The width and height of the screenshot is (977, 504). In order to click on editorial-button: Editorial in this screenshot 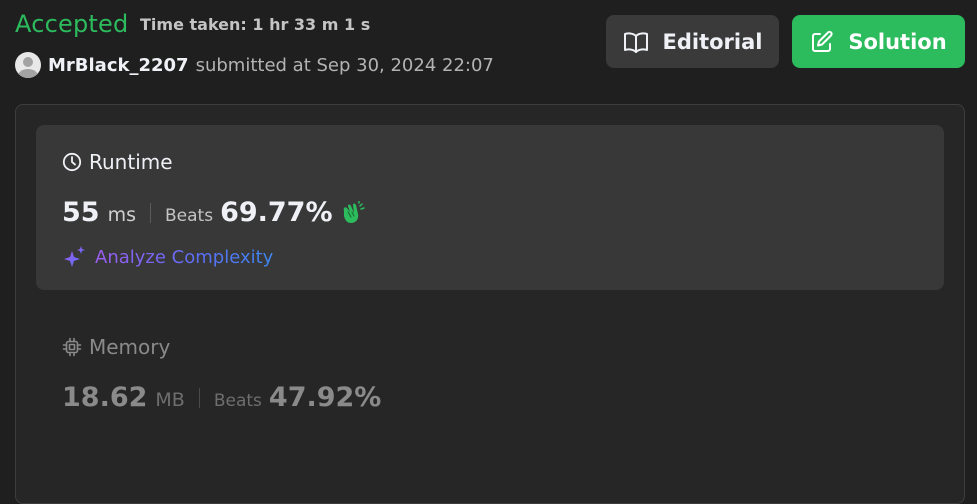, I will do `click(692, 41)`.